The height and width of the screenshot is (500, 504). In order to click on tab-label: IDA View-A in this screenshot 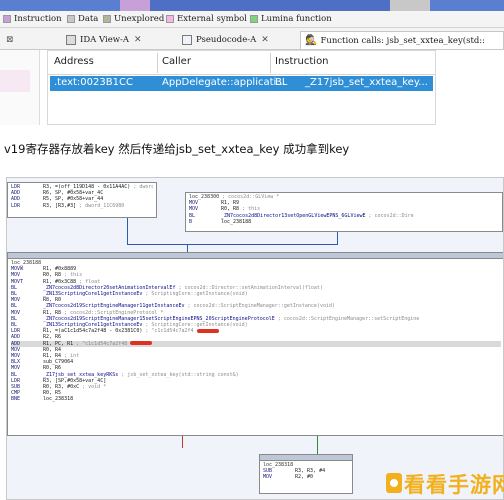, I will do `click(105, 40)`.